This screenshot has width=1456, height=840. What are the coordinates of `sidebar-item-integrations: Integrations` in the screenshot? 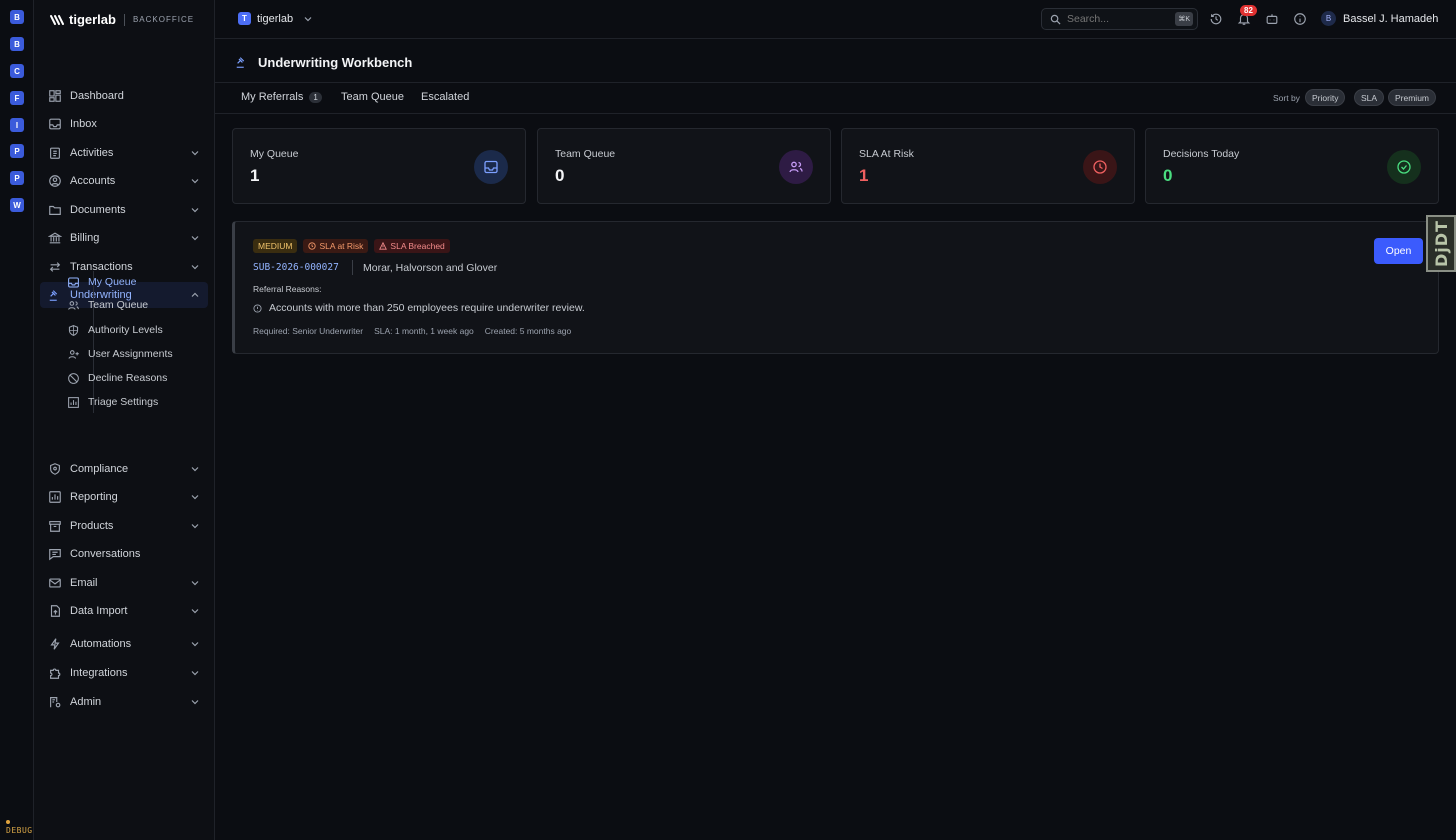 It's located at (124, 673).